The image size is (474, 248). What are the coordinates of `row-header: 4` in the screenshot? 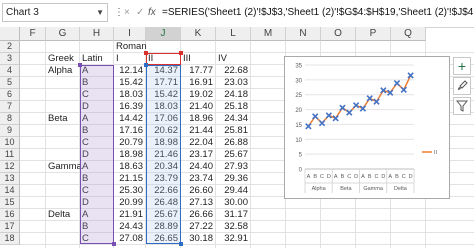 It's located at (10, 71).